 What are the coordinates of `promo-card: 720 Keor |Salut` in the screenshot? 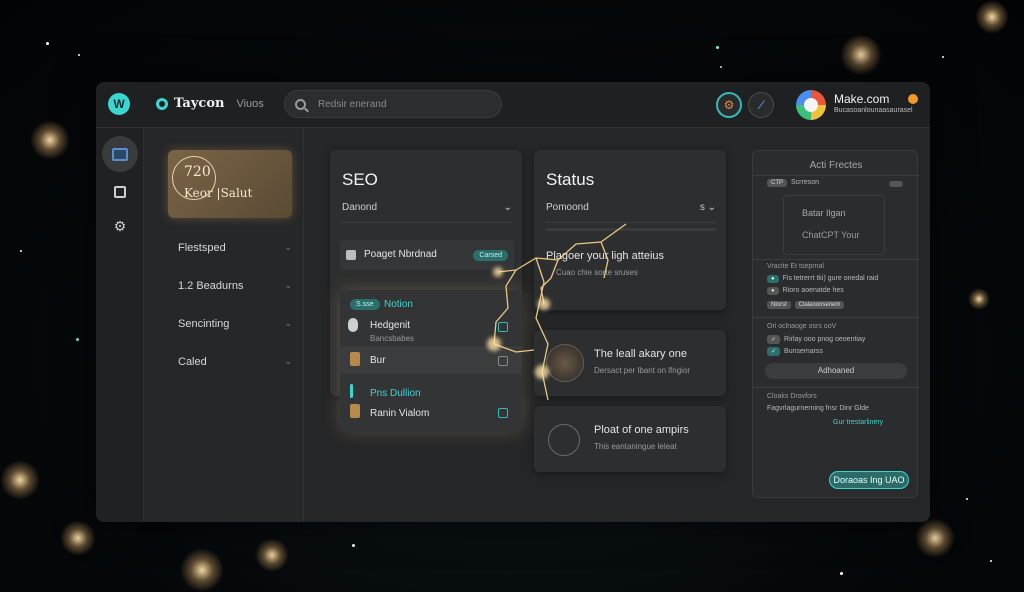 It's located at (230, 184).